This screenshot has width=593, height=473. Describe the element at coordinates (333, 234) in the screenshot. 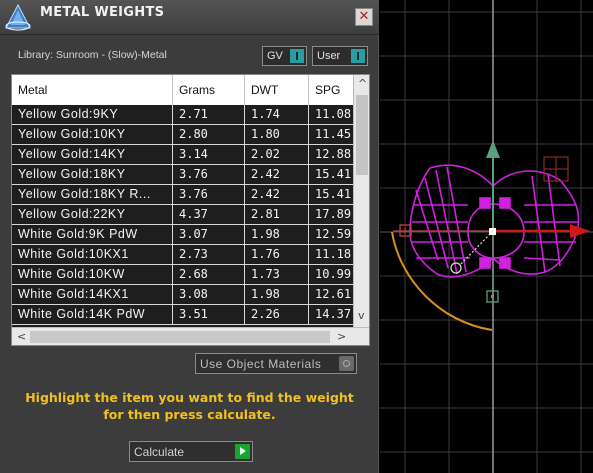

I see `cell-spg: 12.59` at that location.